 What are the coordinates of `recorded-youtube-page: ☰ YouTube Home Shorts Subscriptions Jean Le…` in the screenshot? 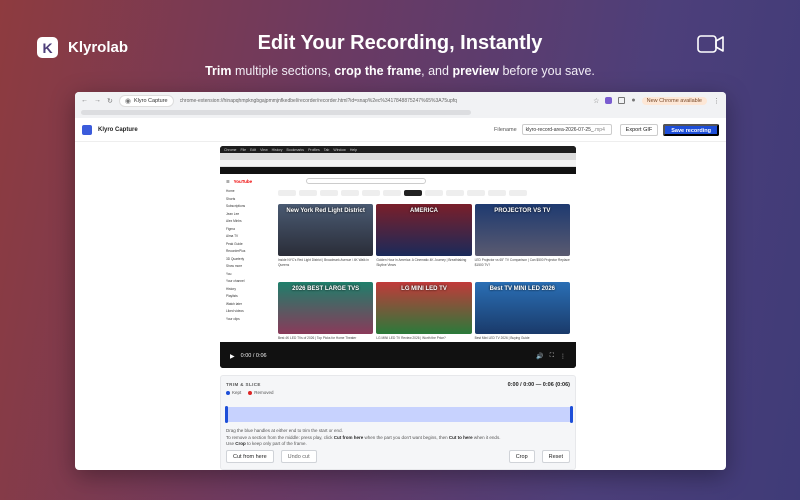 It's located at (398, 258).